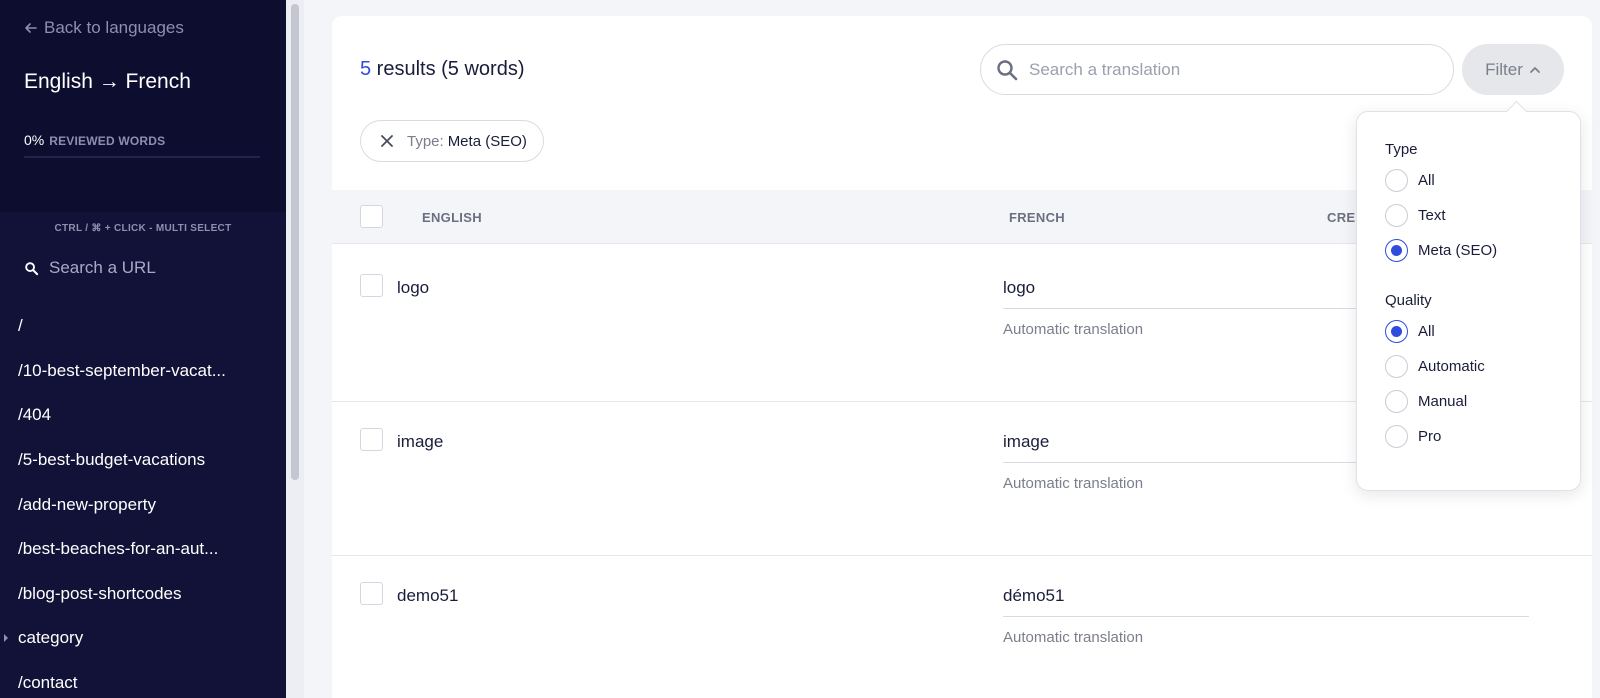  What do you see at coordinates (1443, 401) in the screenshot?
I see `radio-label: Manual` at bounding box center [1443, 401].